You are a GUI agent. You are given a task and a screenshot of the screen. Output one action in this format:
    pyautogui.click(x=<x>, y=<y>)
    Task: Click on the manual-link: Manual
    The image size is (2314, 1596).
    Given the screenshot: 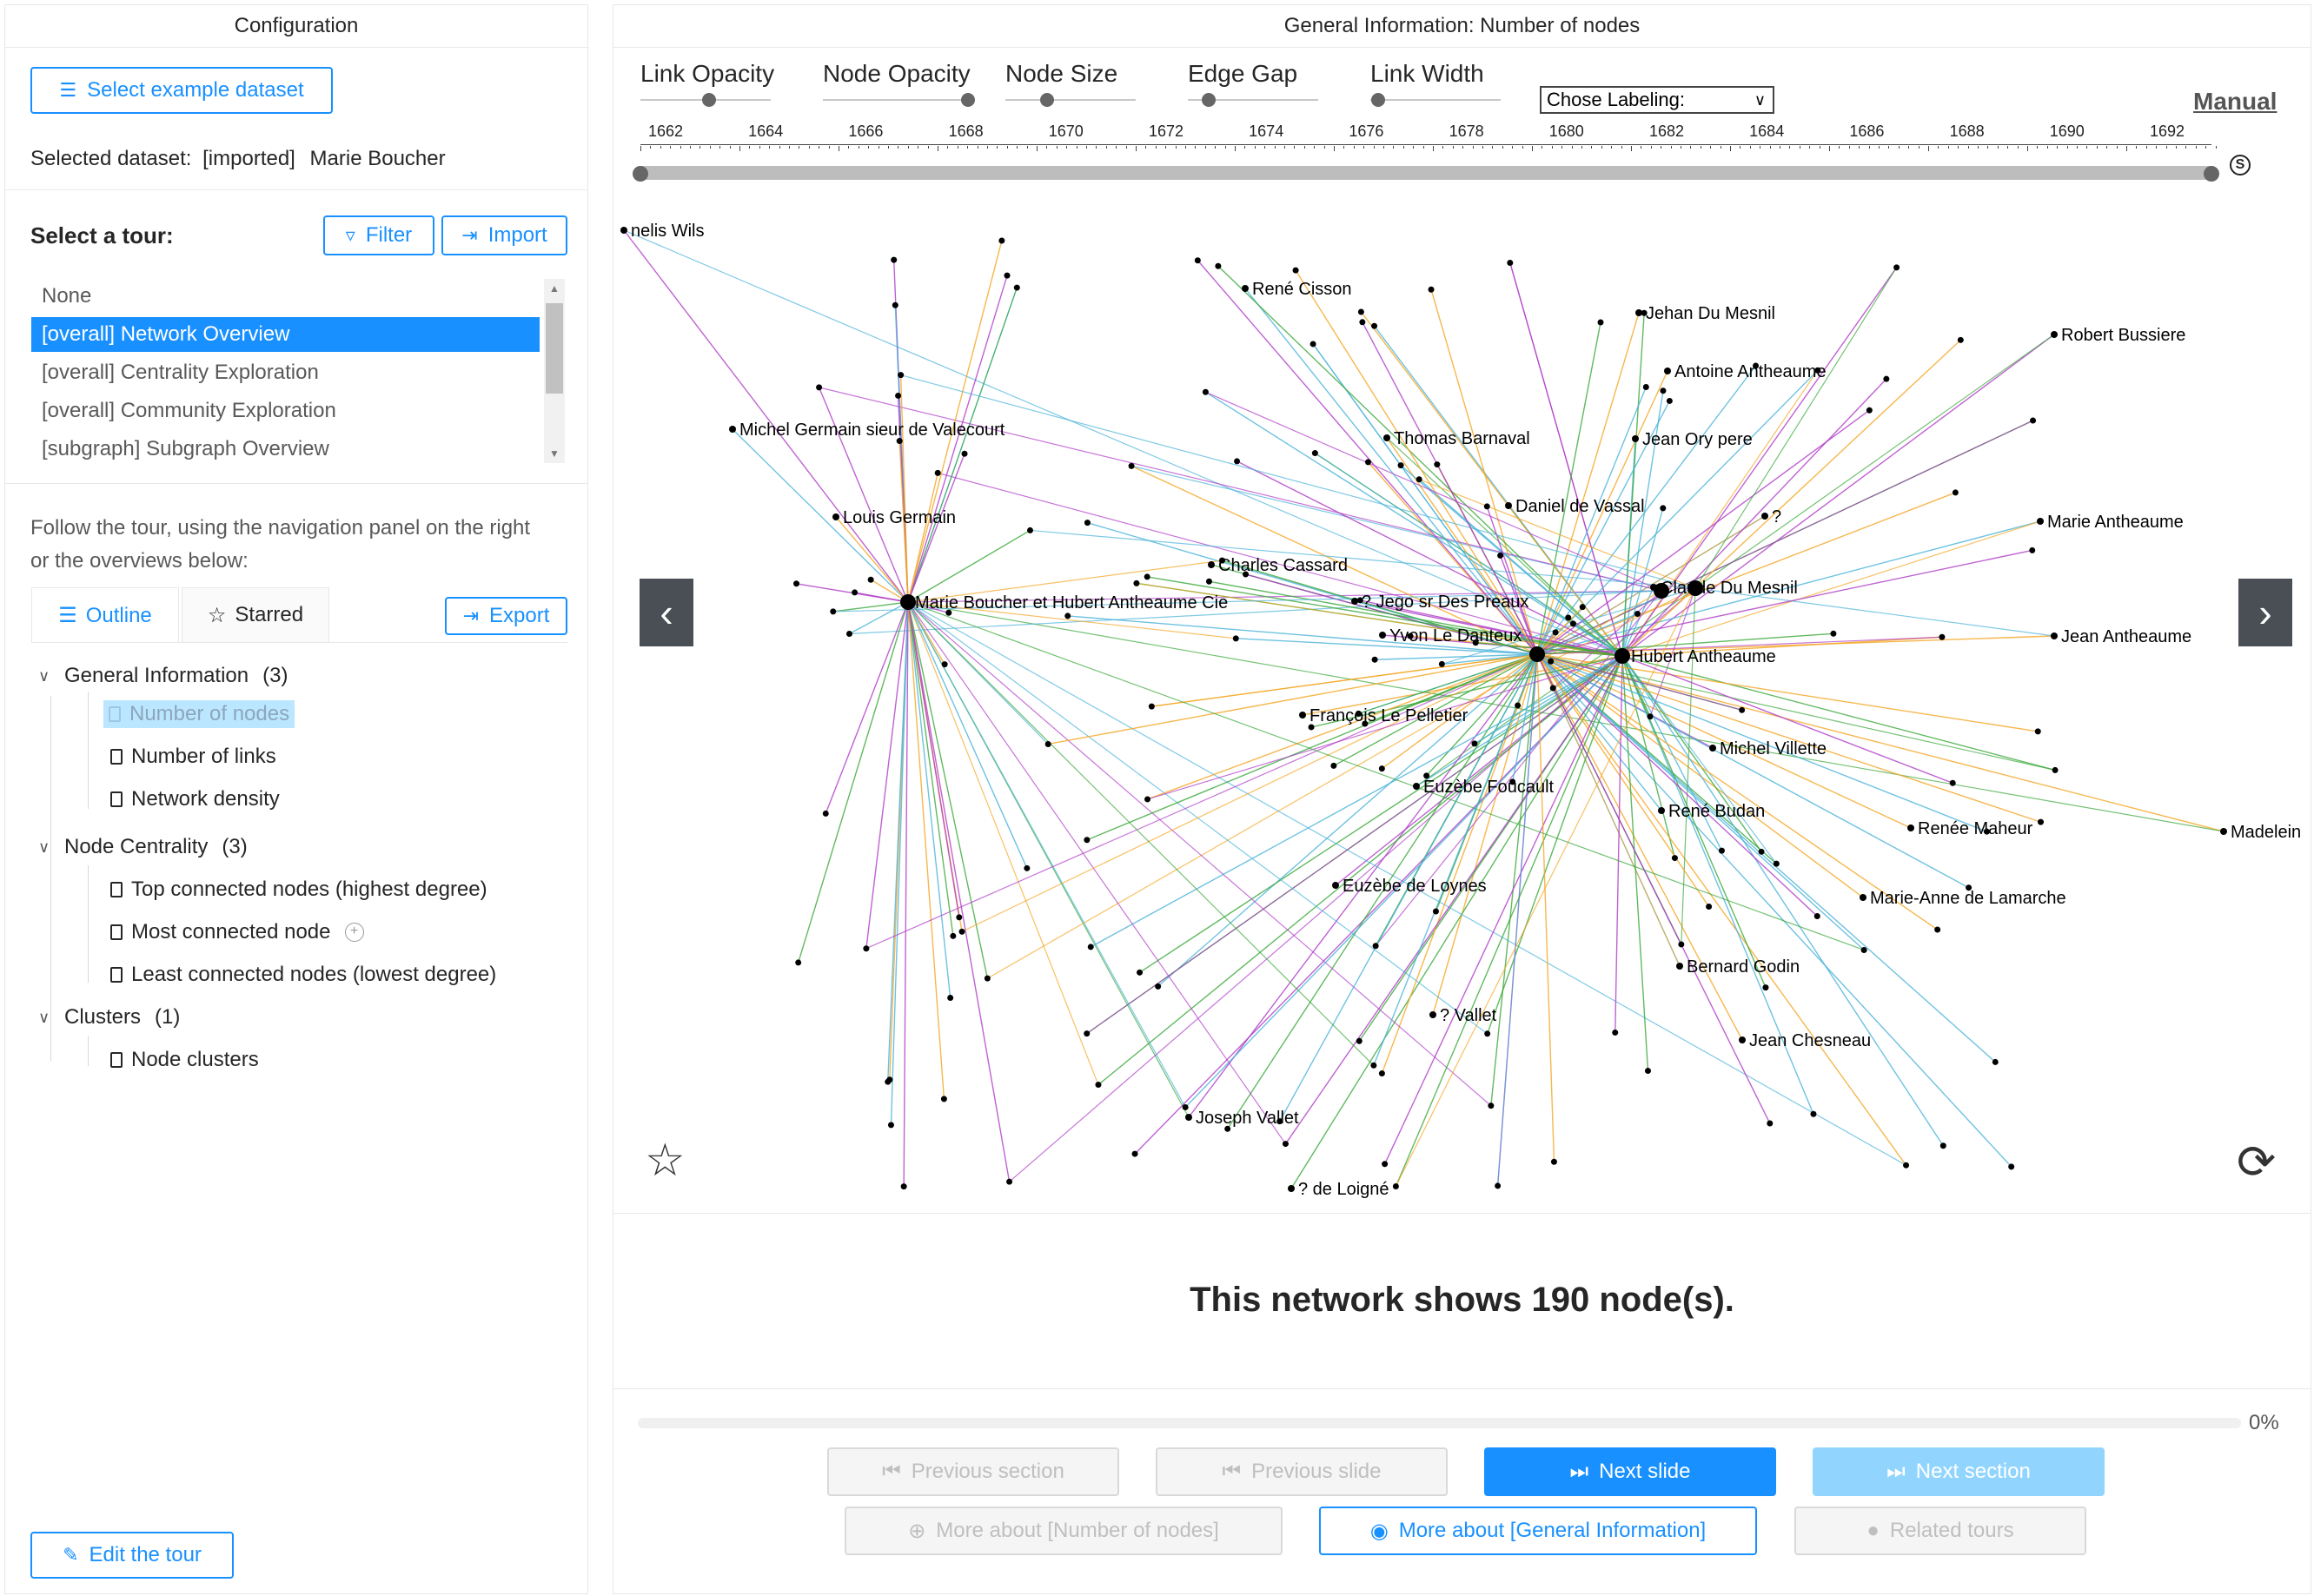 What is the action you would take?
    pyautogui.click(x=2235, y=102)
    